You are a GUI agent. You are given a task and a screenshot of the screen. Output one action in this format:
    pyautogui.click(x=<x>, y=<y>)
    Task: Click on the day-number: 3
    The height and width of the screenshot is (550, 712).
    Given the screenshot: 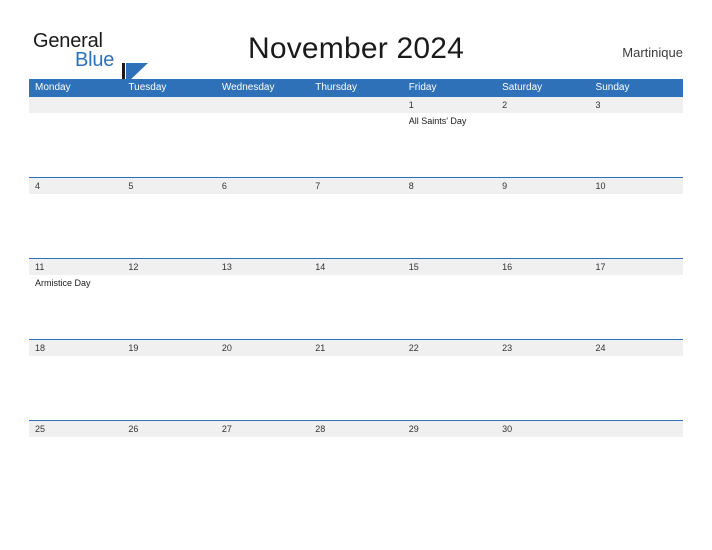 What is the action you would take?
    pyautogui.click(x=598, y=105)
    